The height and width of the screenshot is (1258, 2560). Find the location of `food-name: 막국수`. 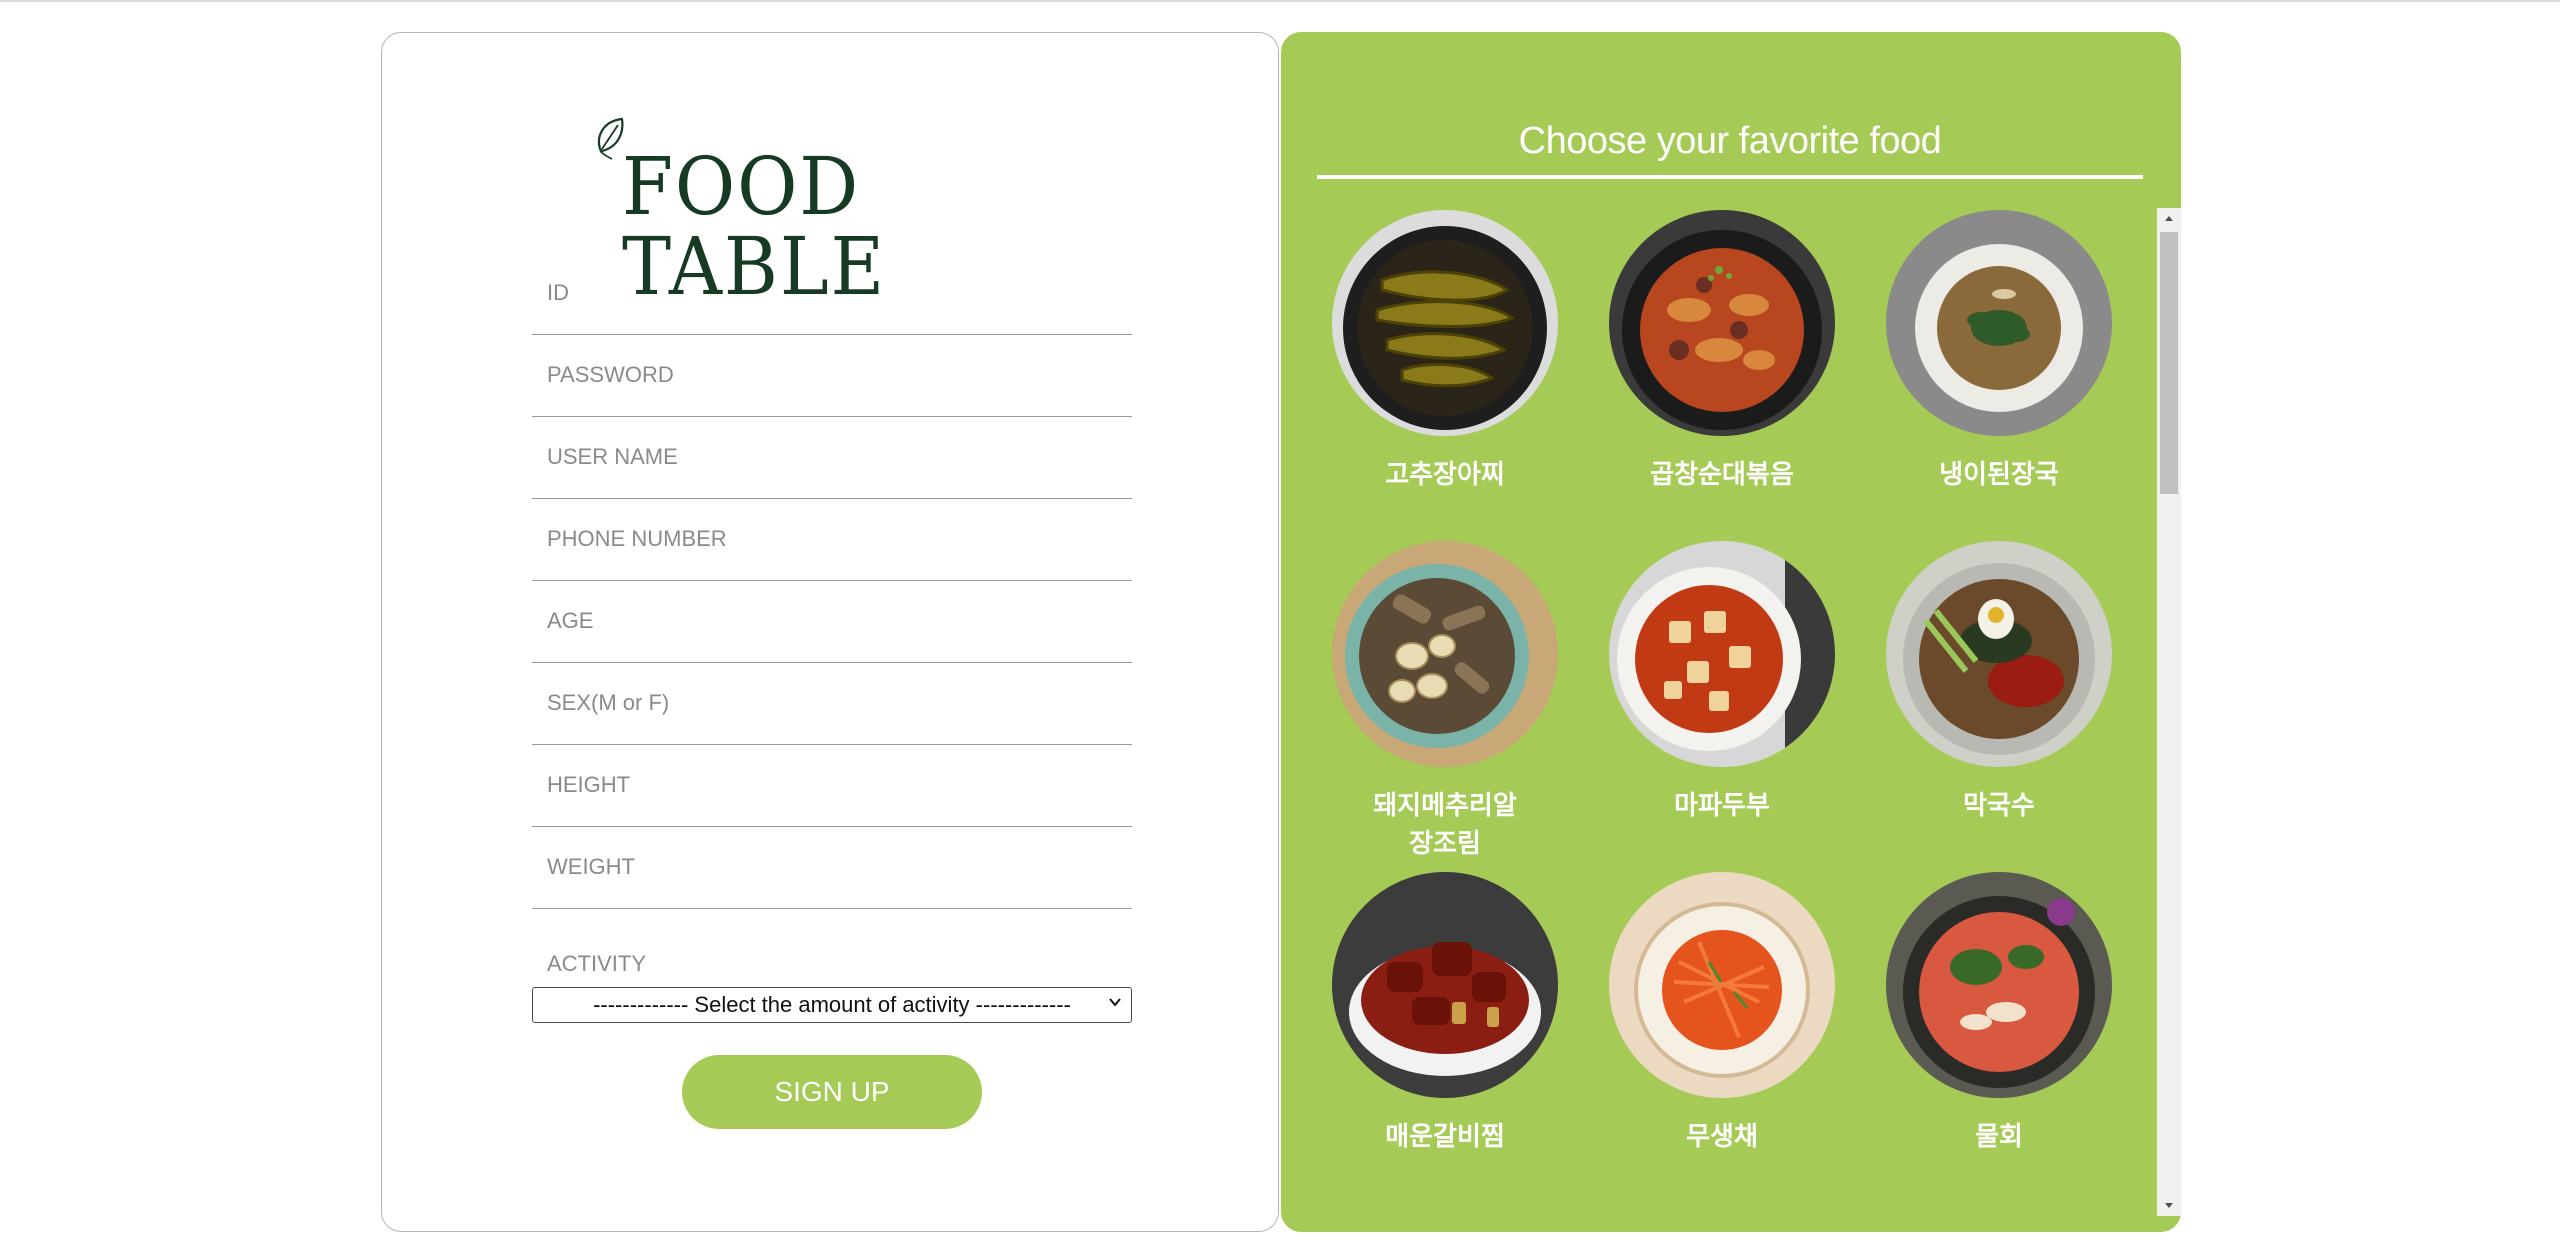

food-name: 막국수 is located at coordinates (1999, 806).